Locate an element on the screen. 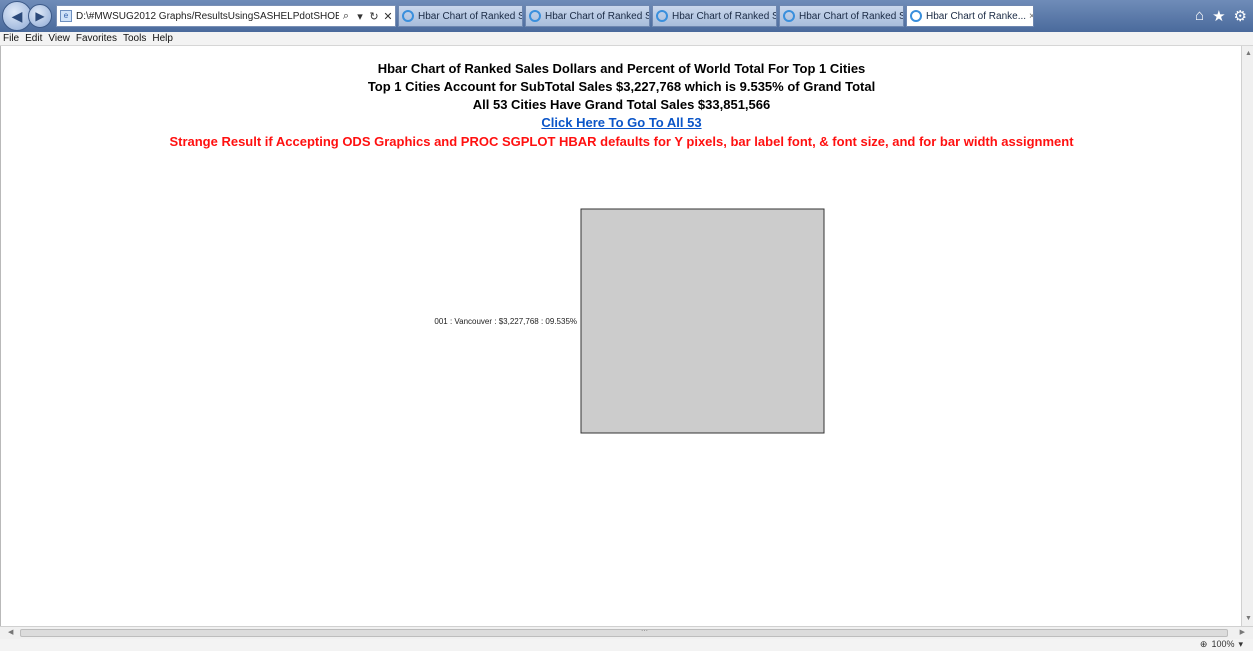  star-icon: ★ is located at coordinates (1218, 16).